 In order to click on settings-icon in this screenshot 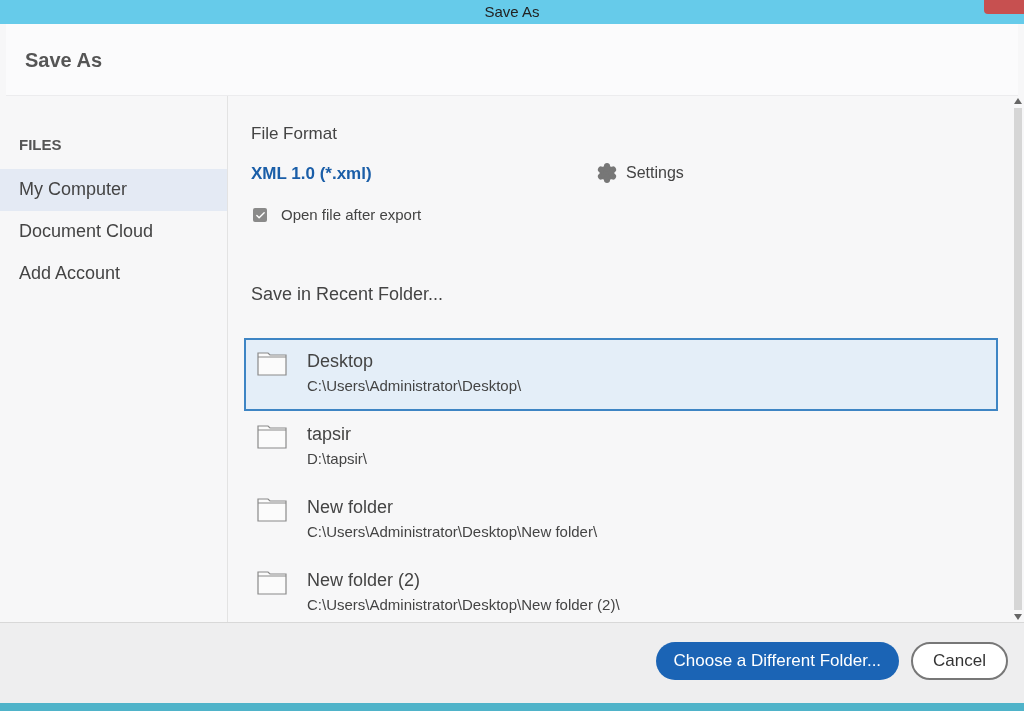, I will do `click(607, 173)`.